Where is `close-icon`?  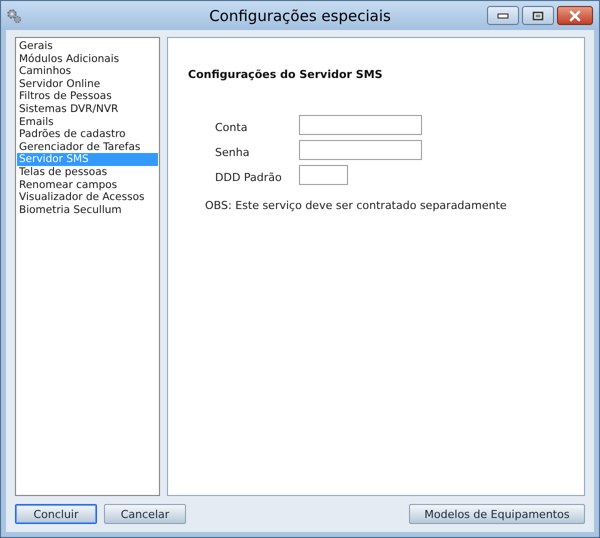 close-icon is located at coordinates (575, 16).